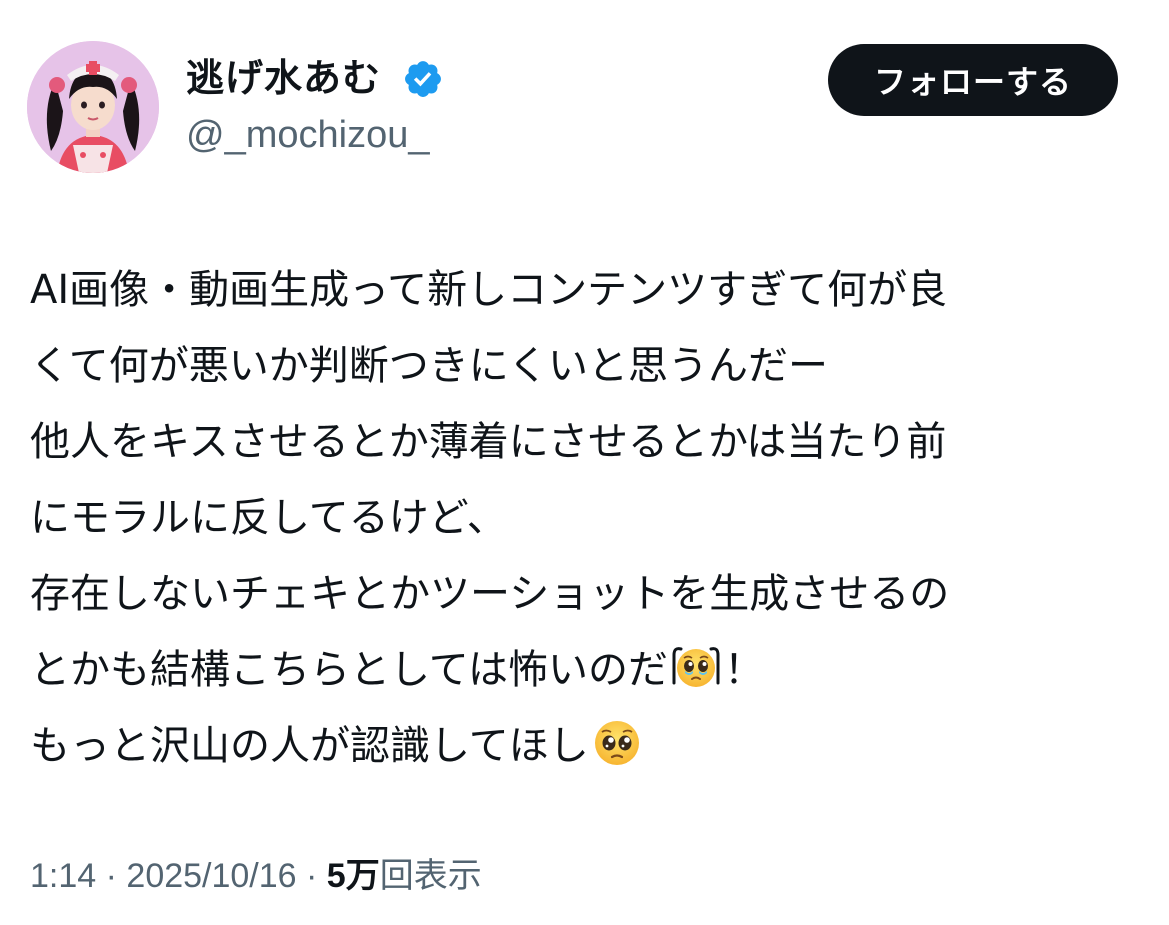 The width and height of the screenshot is (1169, 925). What do you see at coordinates (423, 79) in the screenshot?
I see `verified-badge-icon` at bounding box center [423, 79].